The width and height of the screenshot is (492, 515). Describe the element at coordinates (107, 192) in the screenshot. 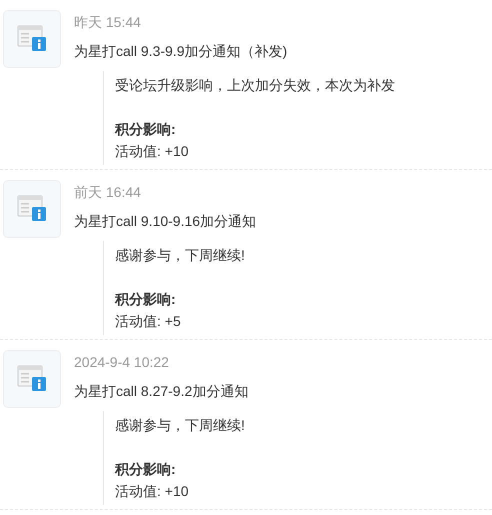

I see `notice-time: 前天 16:44` at that location.